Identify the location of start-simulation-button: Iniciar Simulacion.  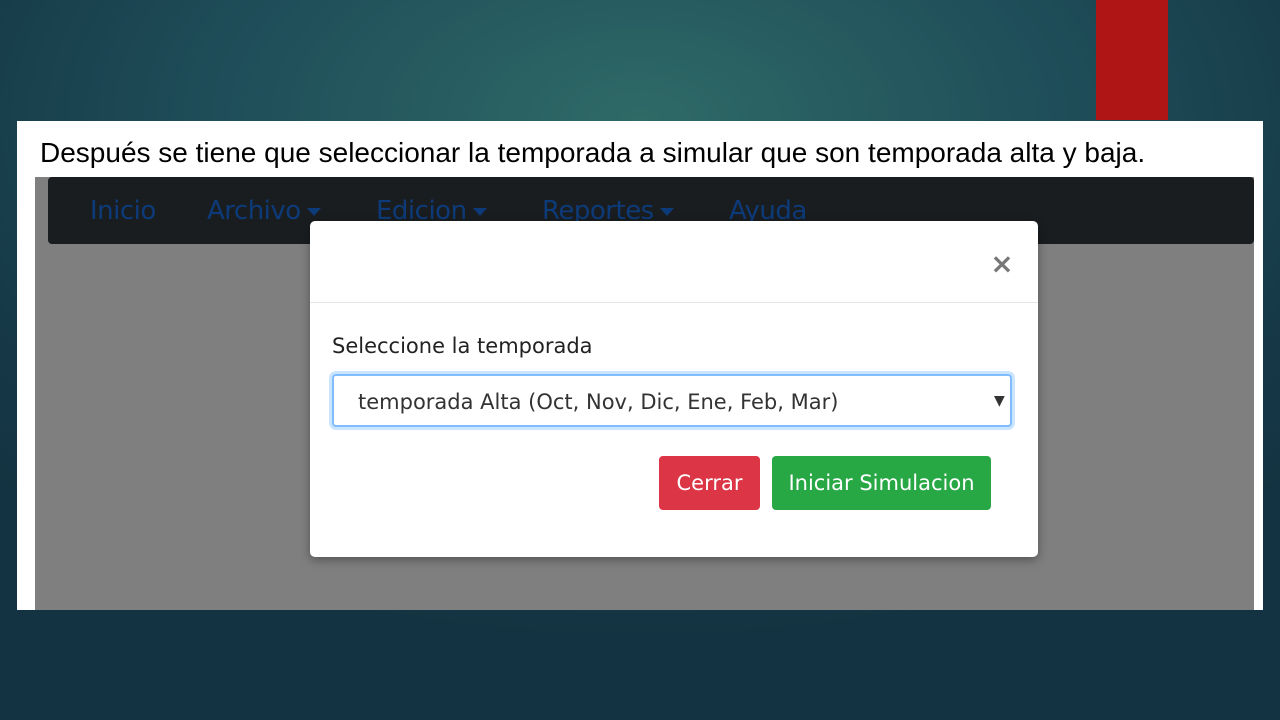
(881, 483).